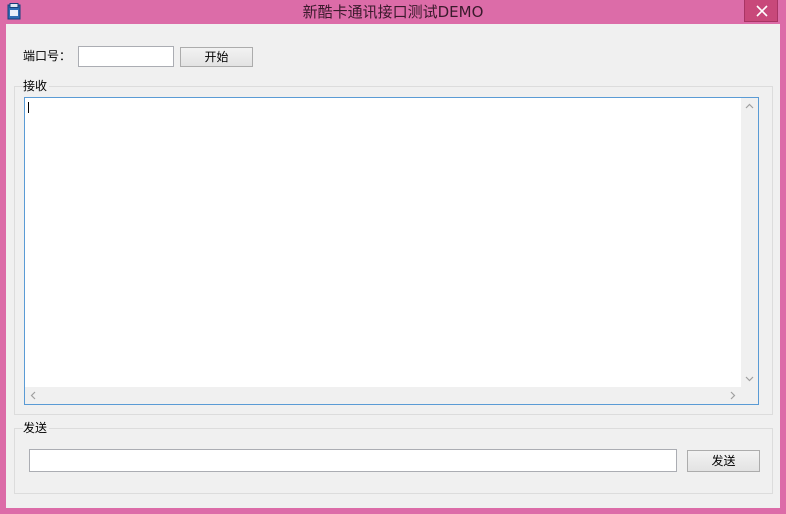  I want to click on title-bar: 新酷卡通讯接口测试DEMO, so click(393, 12).